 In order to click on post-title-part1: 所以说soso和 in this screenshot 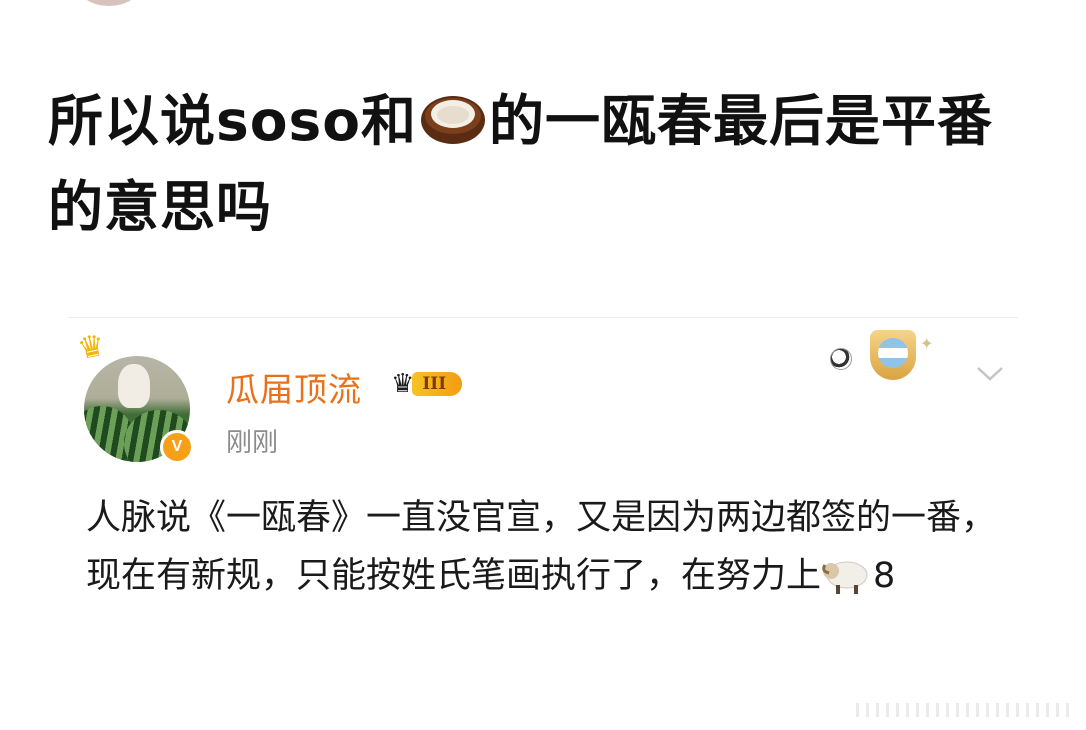, I will do `click(233, 121)`.